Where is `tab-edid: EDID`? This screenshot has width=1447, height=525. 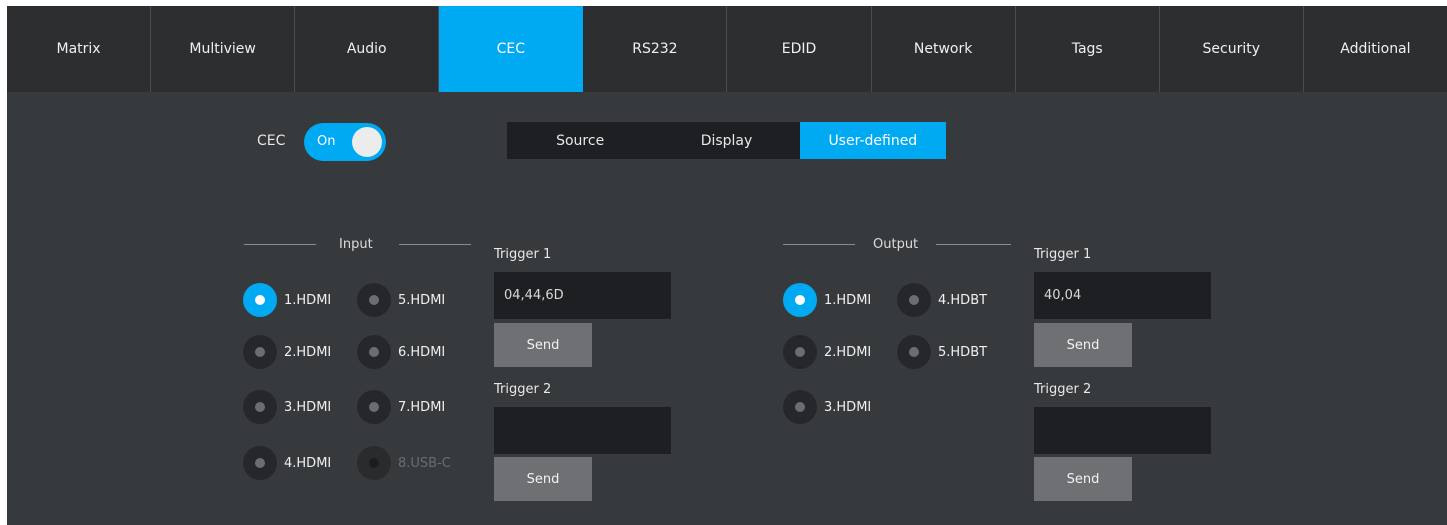
tab-edid: EDID is located at coordinates (799, 49).